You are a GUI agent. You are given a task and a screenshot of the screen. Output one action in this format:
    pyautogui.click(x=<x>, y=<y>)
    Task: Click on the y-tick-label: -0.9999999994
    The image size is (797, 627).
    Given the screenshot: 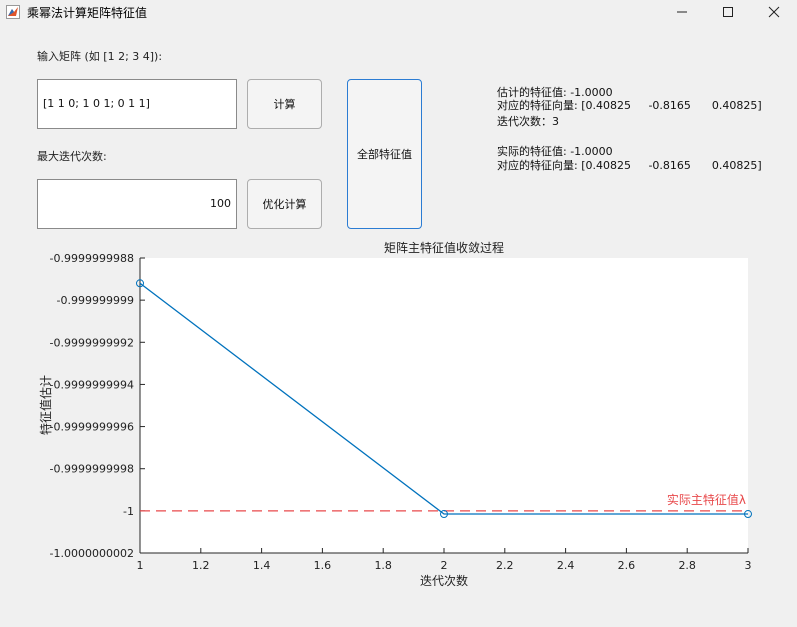 What is the action you would take?
    pyautogui.click(x=92, y=384)
    